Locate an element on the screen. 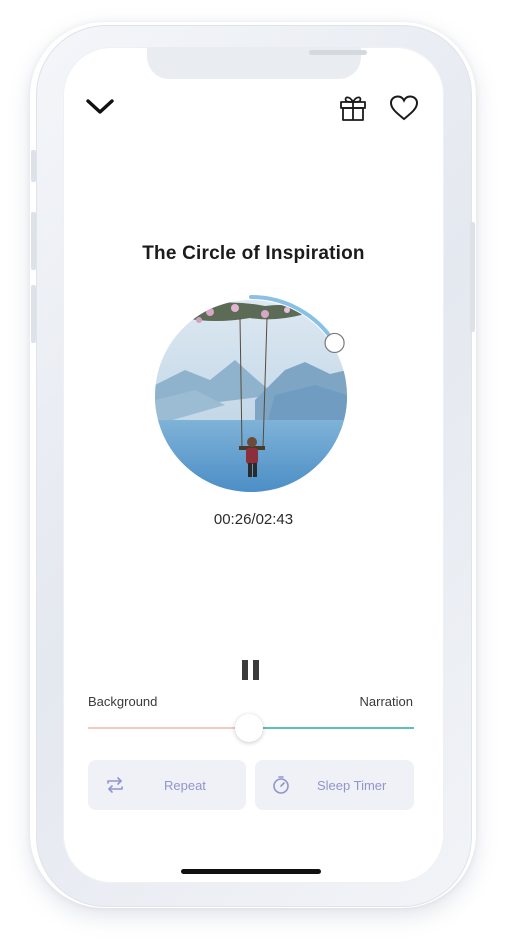 This screenshot has width=508, height=948. repeat-icon is located at coordinates (115, 785).